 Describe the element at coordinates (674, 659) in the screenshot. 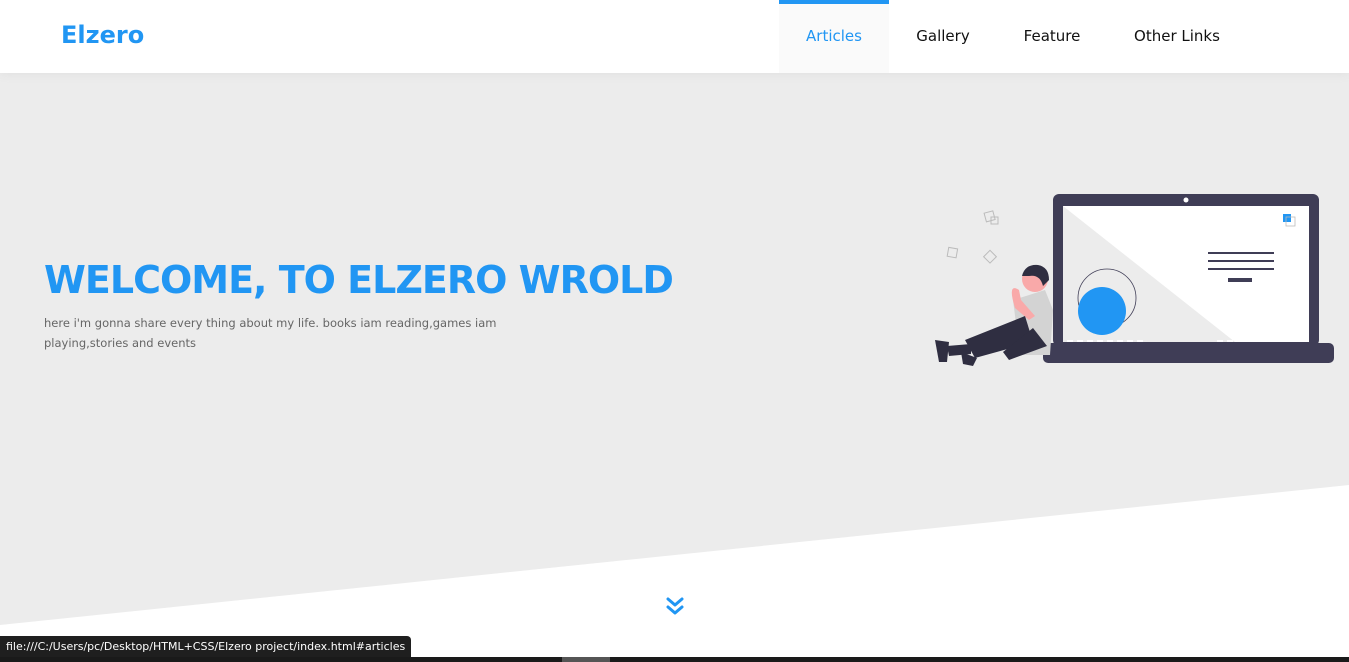

I see `taskbar-strip` at that location.